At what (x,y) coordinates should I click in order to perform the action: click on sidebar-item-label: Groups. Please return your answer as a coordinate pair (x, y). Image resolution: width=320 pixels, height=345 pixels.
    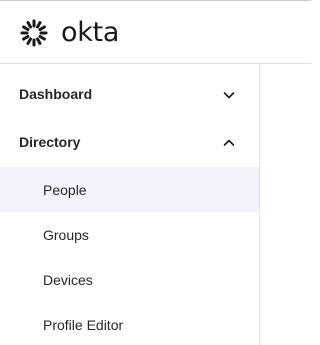
    Looking at the image, I should click on (66, 235).